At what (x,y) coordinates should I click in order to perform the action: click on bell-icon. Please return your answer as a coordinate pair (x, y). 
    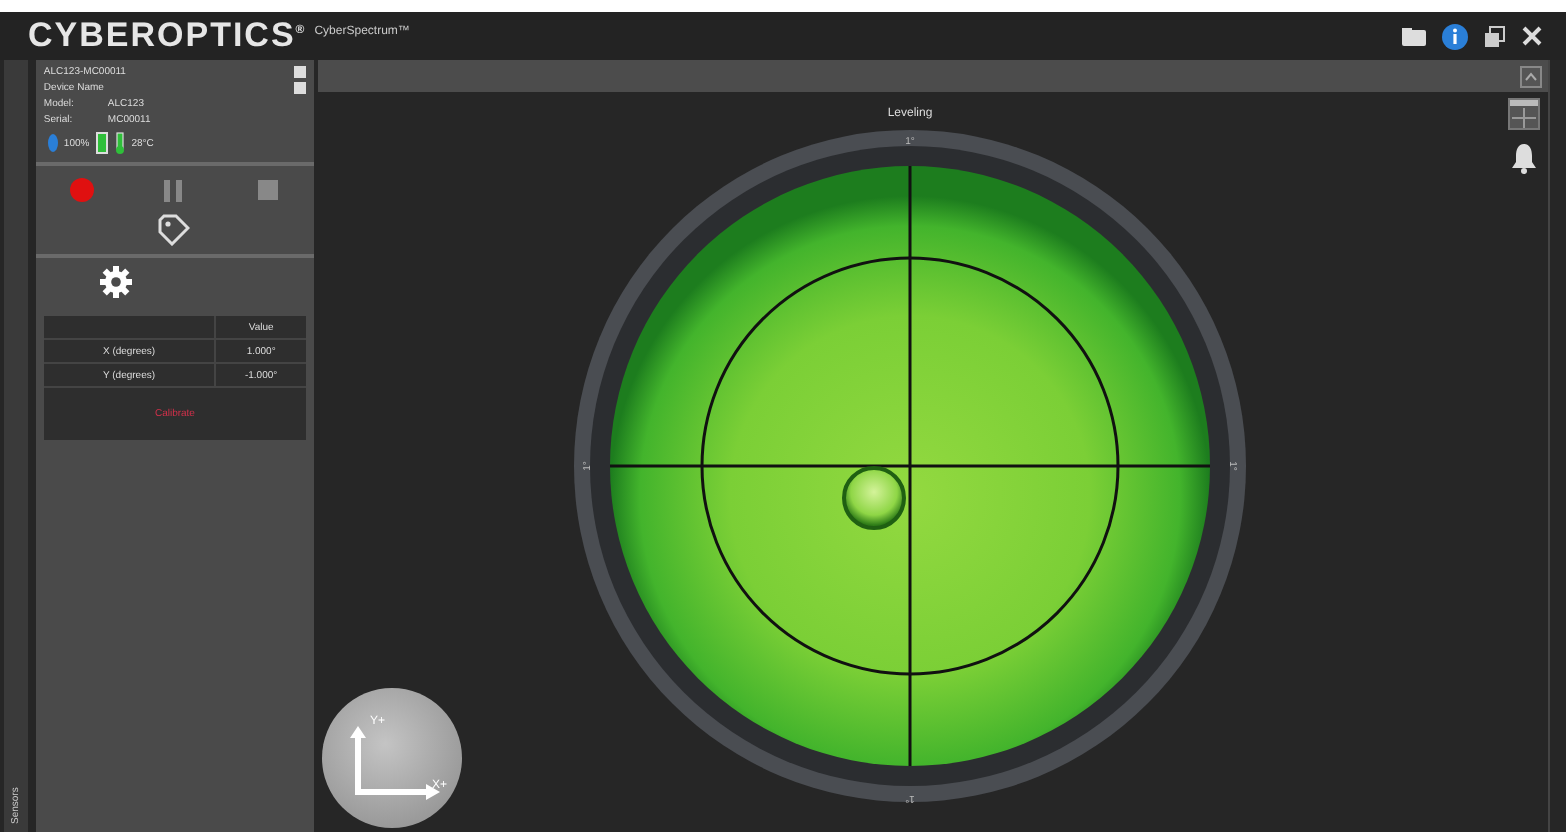
    Looking at the image, I should click on (1524, 158).